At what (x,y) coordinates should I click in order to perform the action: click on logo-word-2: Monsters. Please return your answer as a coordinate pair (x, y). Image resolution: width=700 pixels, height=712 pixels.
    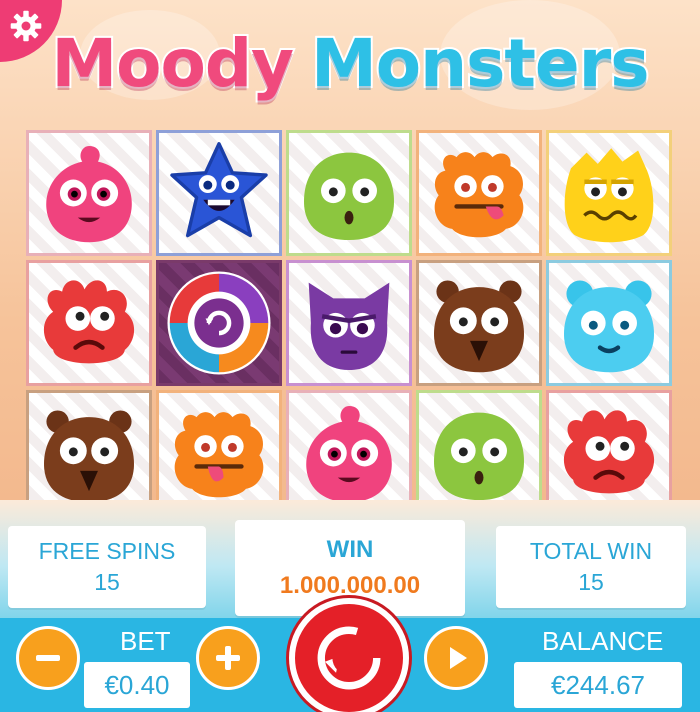
    Looking at the image, I should click on (480, 63).